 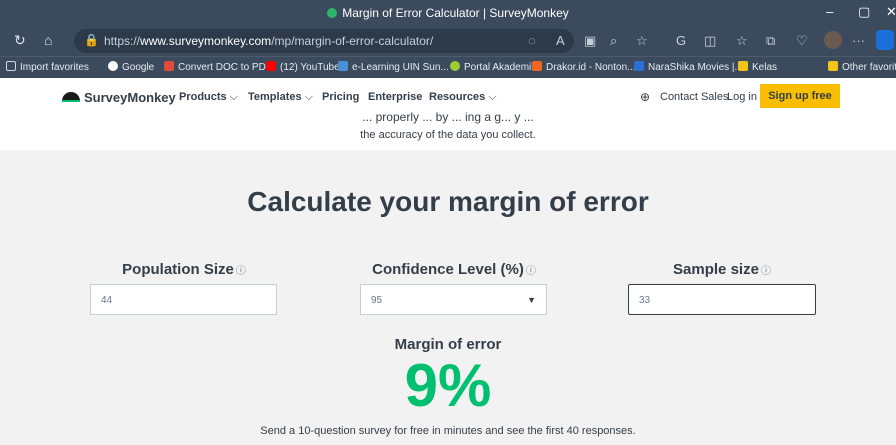 I want to click on population-size-input: 44, so click(x=183, y=299).